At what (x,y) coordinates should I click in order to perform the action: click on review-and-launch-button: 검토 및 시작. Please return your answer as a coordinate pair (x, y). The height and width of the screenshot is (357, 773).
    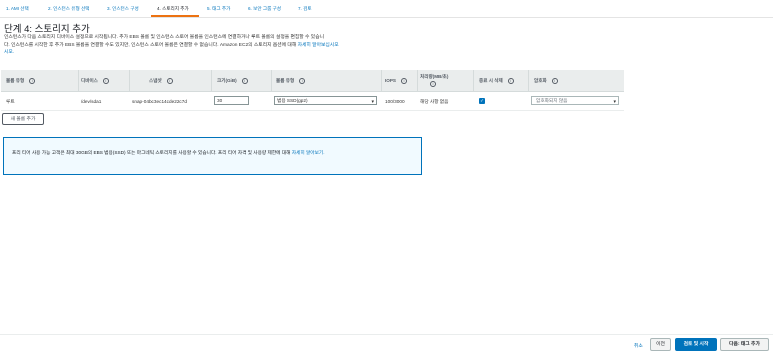
    Looking at the image, I should click on (696, 344).